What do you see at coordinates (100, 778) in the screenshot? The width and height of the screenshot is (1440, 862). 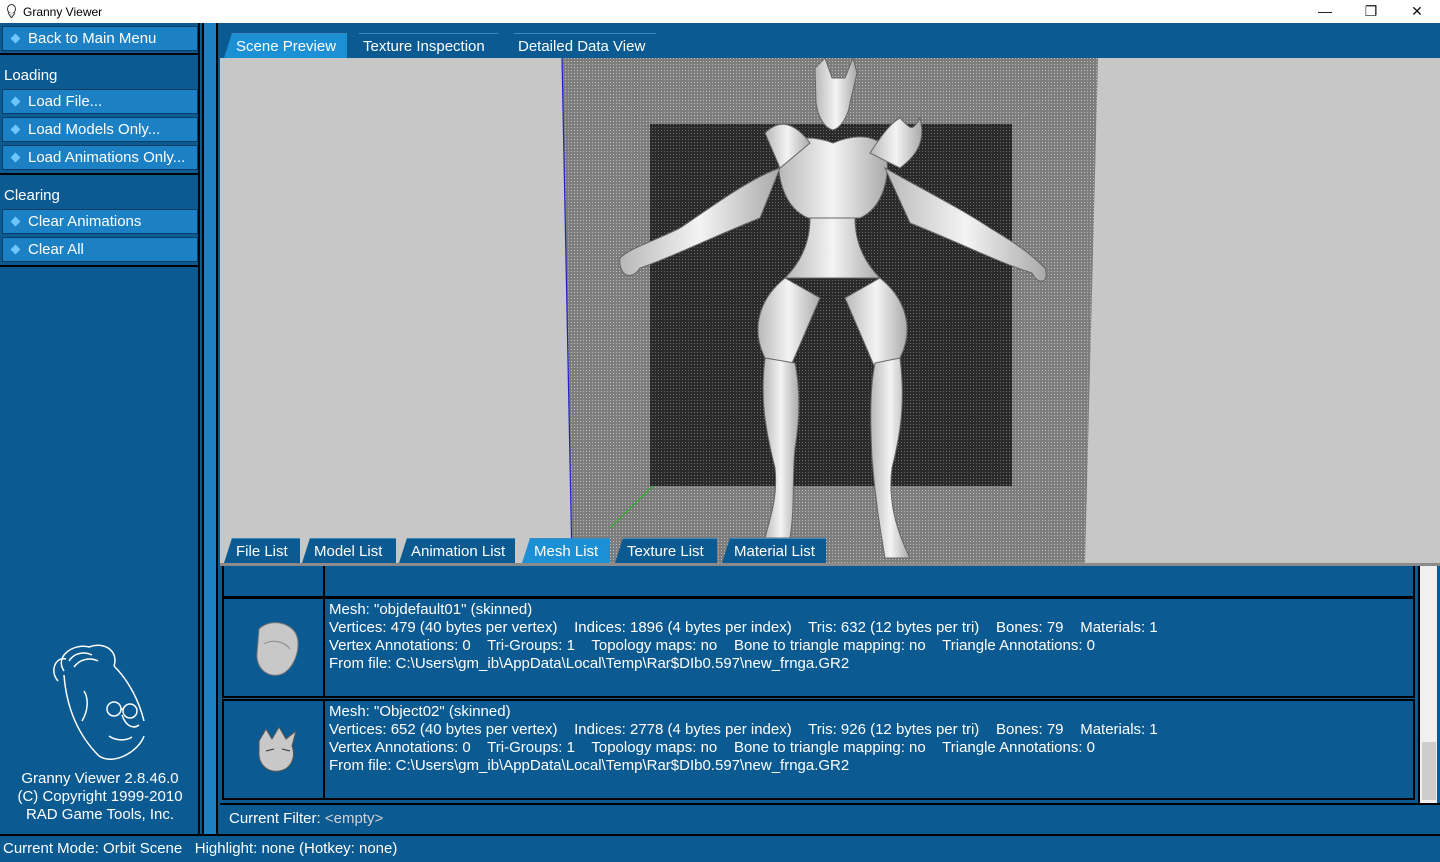 I see `version-text: Granny Viewer 2.8.46.0` at bounding box center [100, 778].